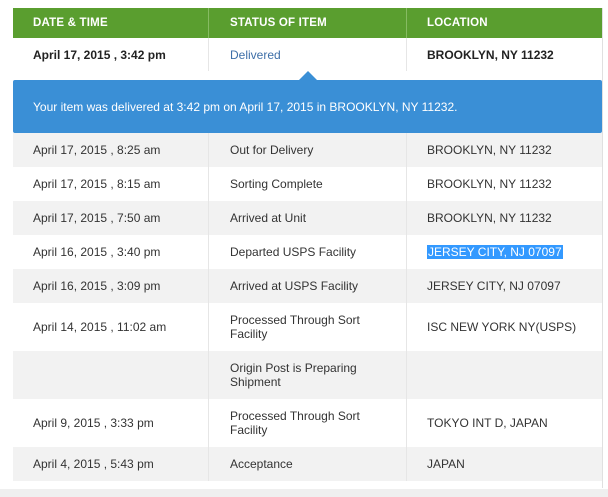  I want to click on delivered-date: April 17, 2015 , 3:42 pm, so click(99, 54).